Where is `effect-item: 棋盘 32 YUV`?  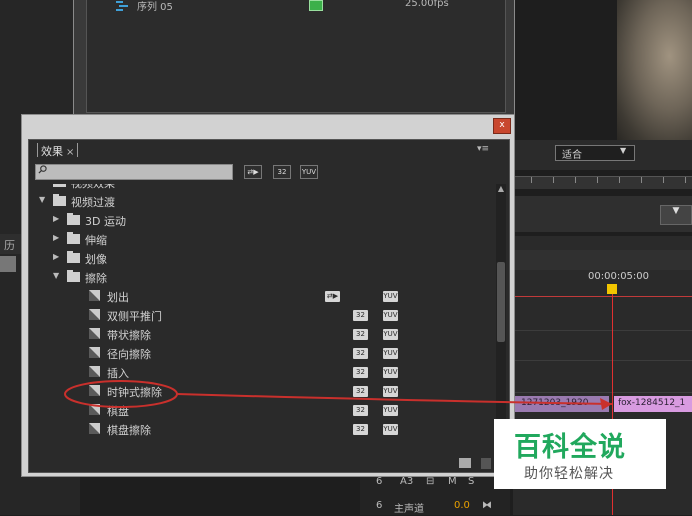
effect-item: 棋盘 32 YUV is located at coordinates (262, 410).